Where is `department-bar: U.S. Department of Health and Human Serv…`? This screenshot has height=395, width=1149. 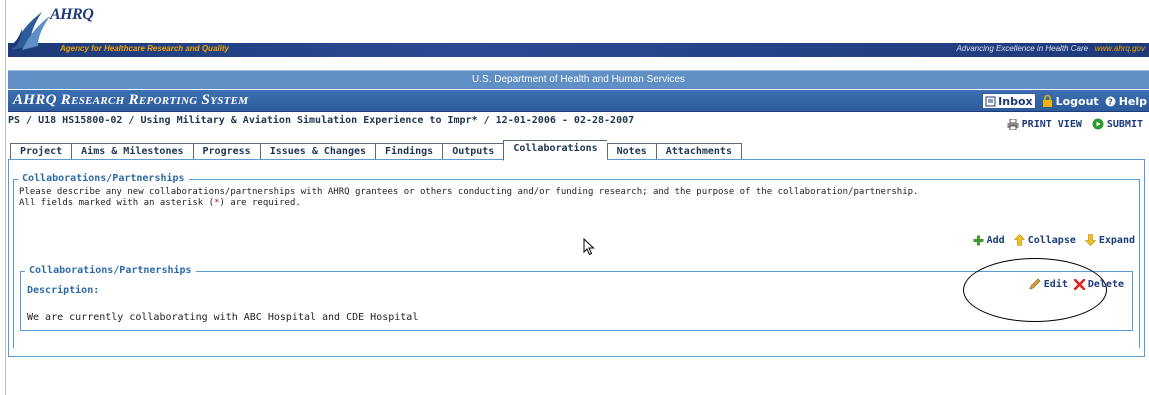
department-bar: U.S. Department of Health and Human Serv… is located at coordinates (578, 79).